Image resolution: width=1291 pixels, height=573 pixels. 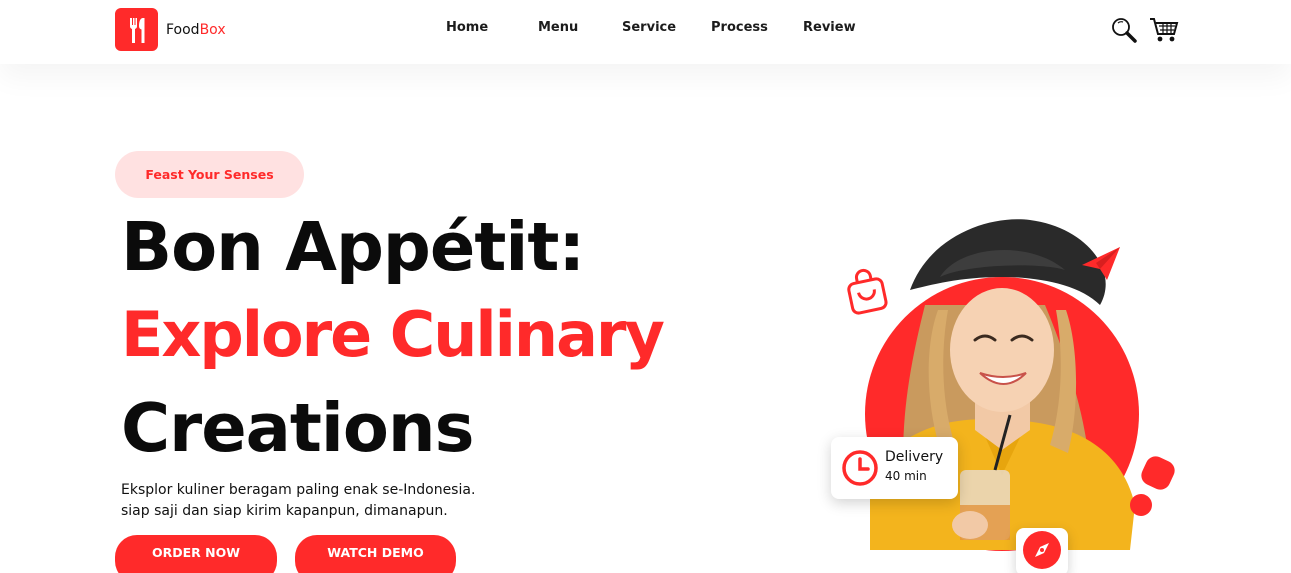 What do you see at coordinates (1141, 505) in the screenshot?
I see `decor-dot` at bounding box center [1141, 505].